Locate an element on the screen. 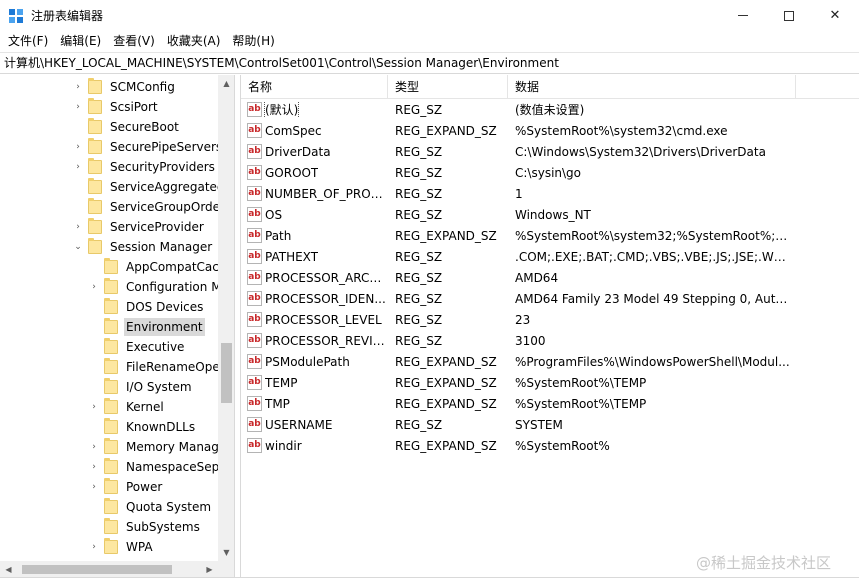 This screenshot has width=859, height=578. menu-edit: 编辑(E) is located at coordinates (80, 41).